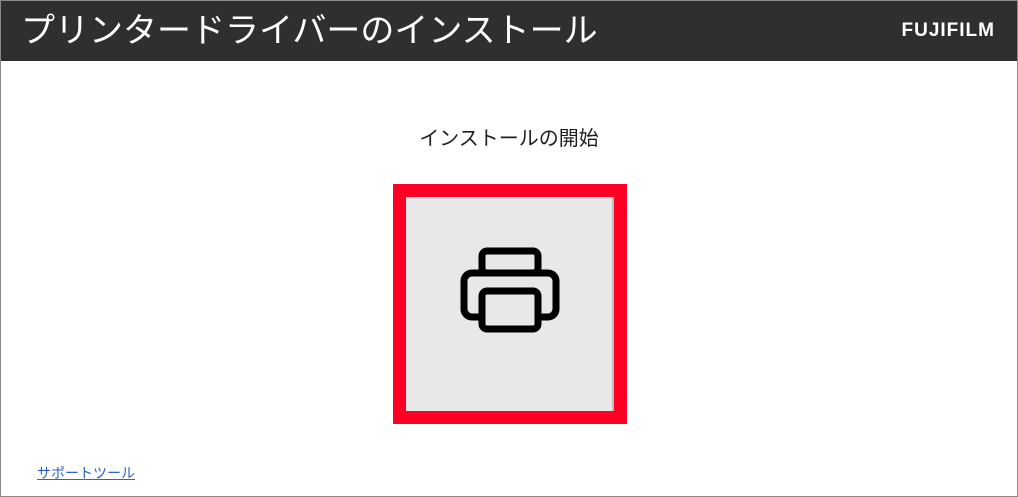 The image size is (1018, 497). Describe the element at coordinates (86, 474) in the screenshot. I see `support-tools-link: サポートツール` at that location.